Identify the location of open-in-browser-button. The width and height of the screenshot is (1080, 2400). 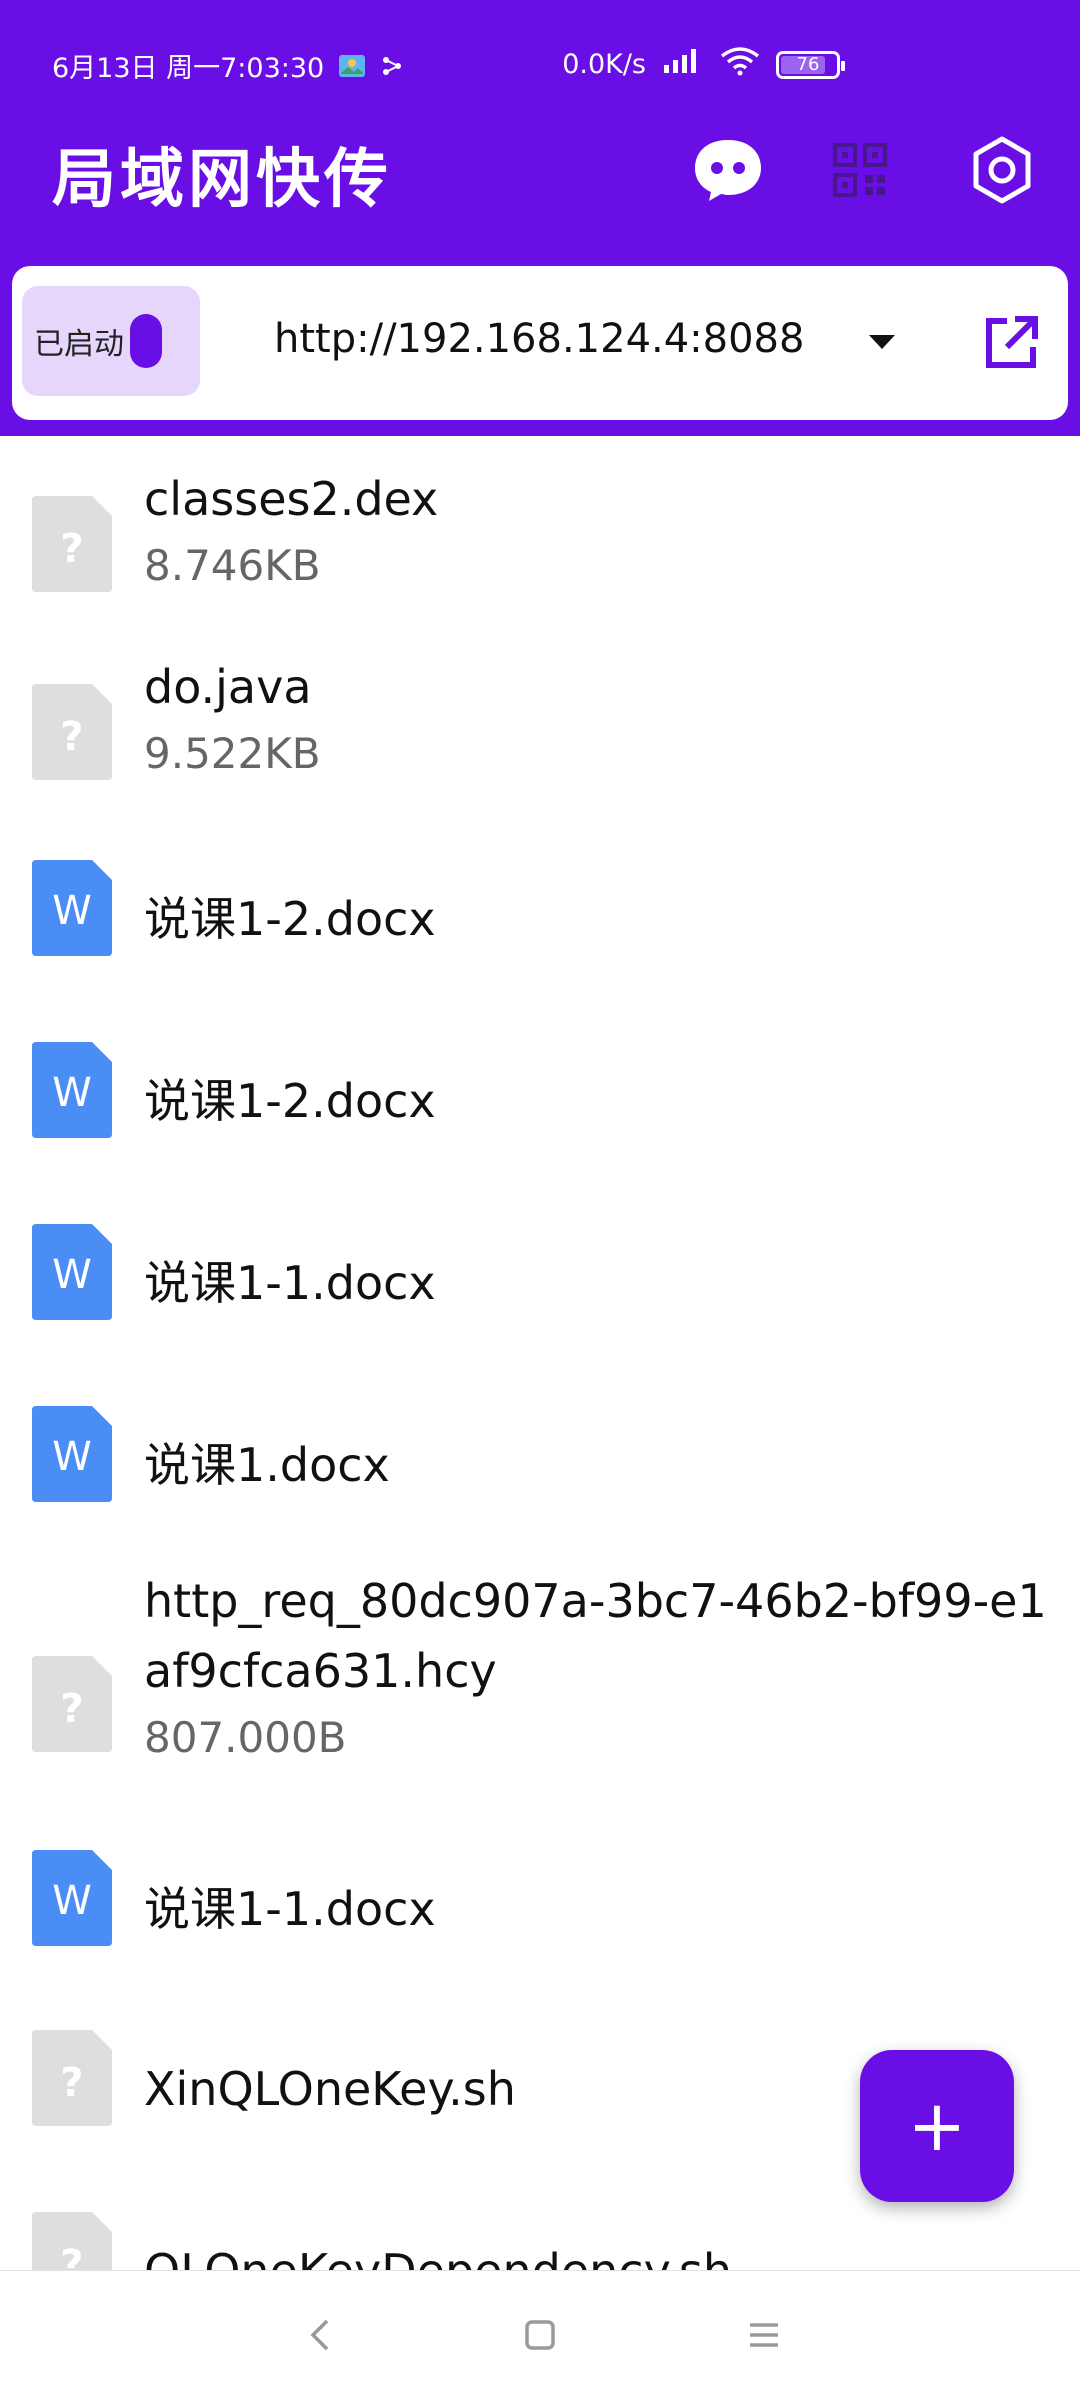
(1011, 345).